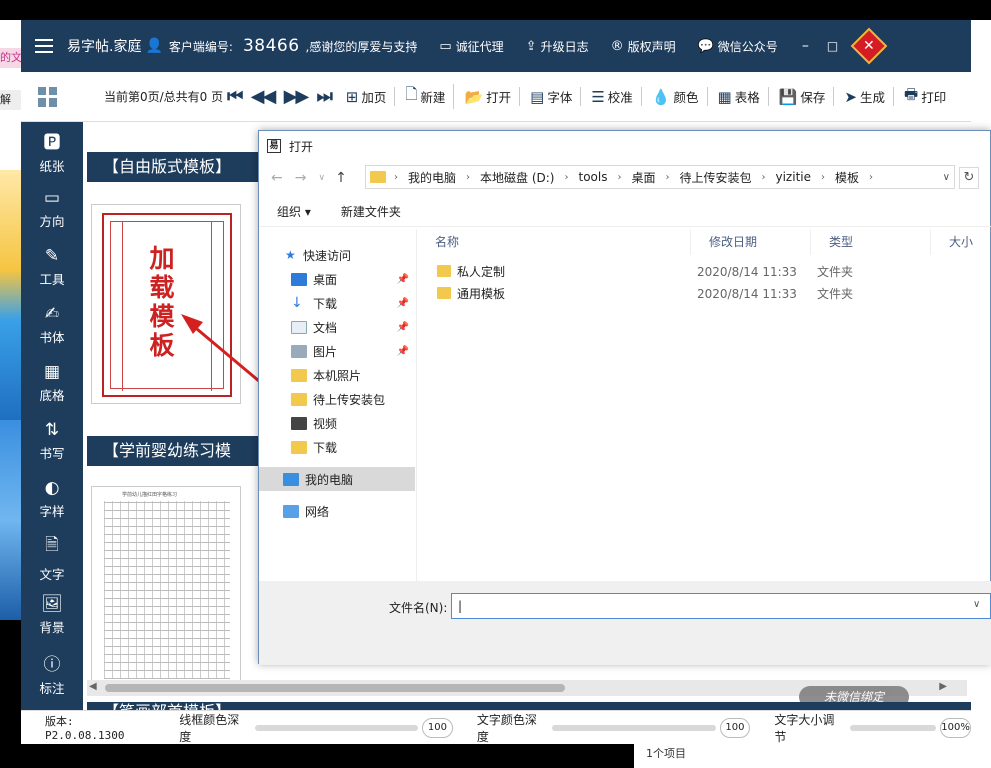 This screenshot has width=991, height=768. Describe the element at coordinates (336, 727) in the screenshot. I see `frame-depth-slider` at that location.